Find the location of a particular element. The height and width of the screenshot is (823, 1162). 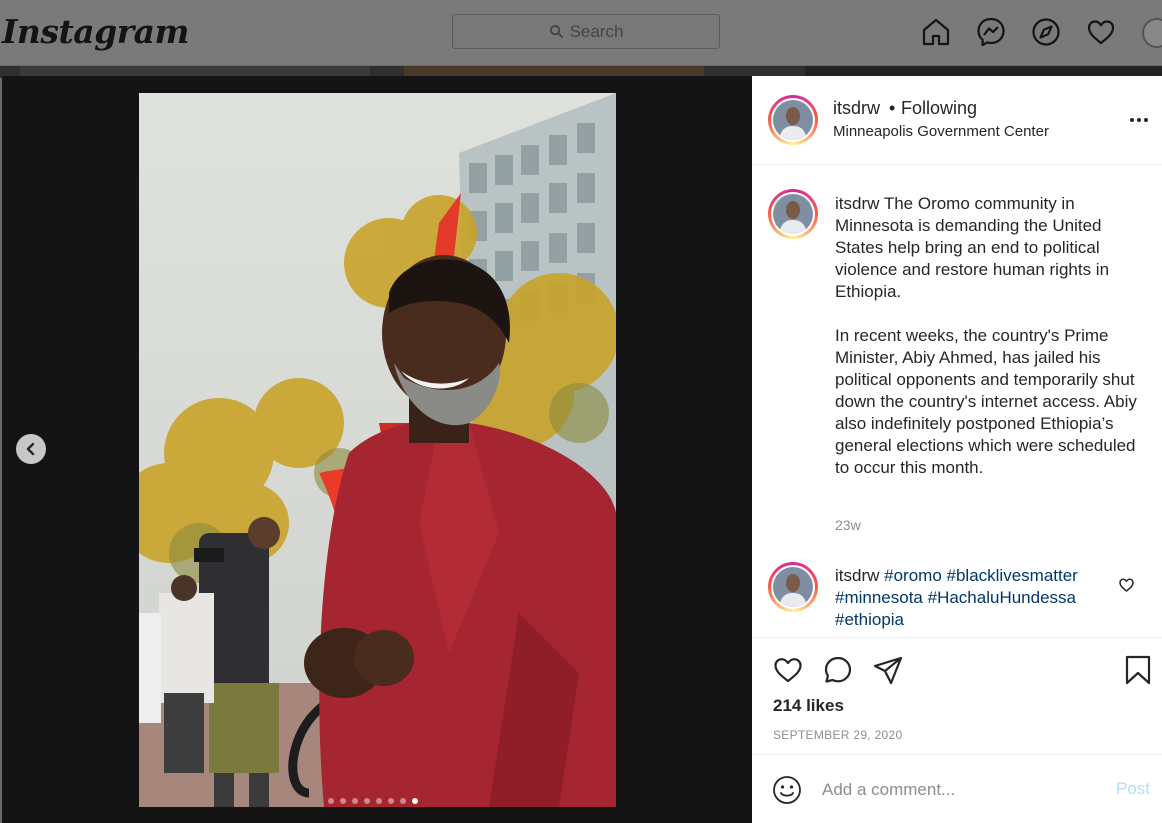

emoji-icon is located at coordinates (787, 790).